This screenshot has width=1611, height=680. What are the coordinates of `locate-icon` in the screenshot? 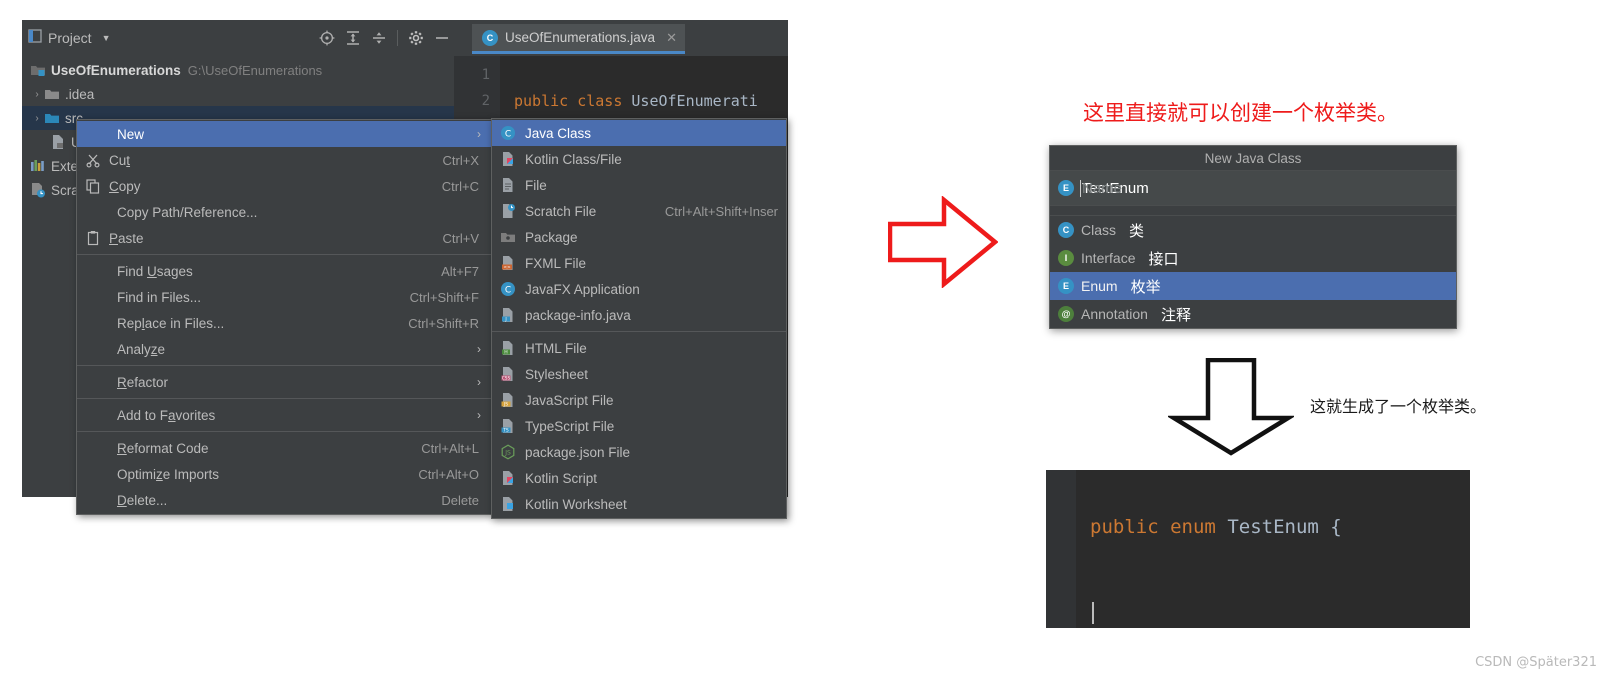 It's located at (327, 38).